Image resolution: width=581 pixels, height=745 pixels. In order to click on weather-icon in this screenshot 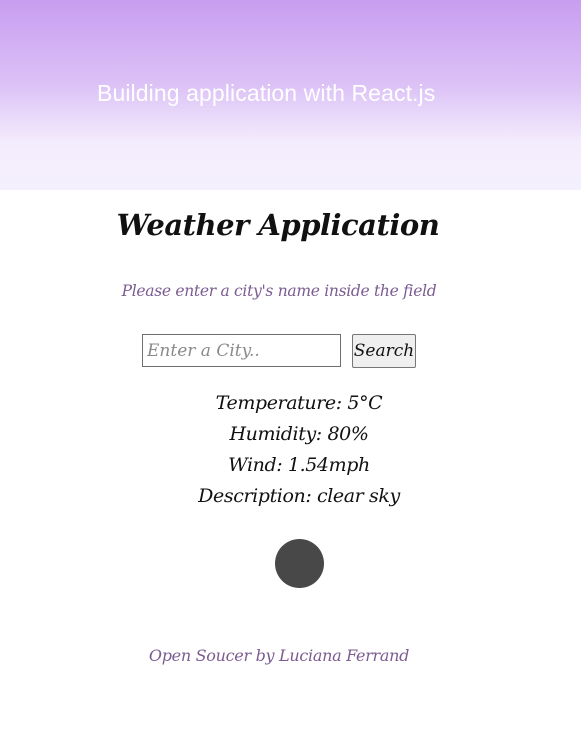, I will do `click(299, 563)`.